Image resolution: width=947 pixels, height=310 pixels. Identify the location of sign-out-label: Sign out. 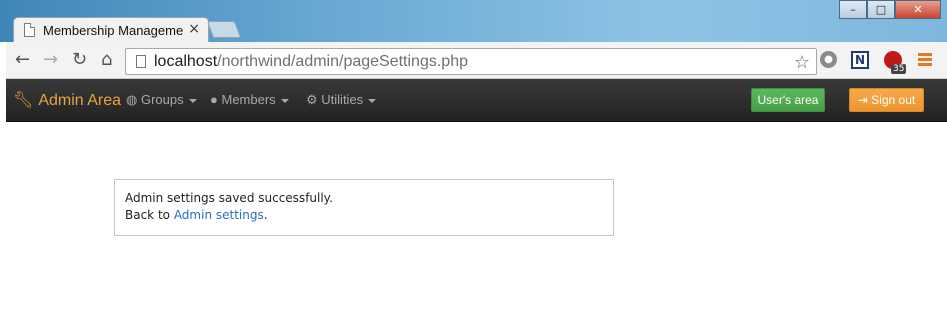
(893, 100).